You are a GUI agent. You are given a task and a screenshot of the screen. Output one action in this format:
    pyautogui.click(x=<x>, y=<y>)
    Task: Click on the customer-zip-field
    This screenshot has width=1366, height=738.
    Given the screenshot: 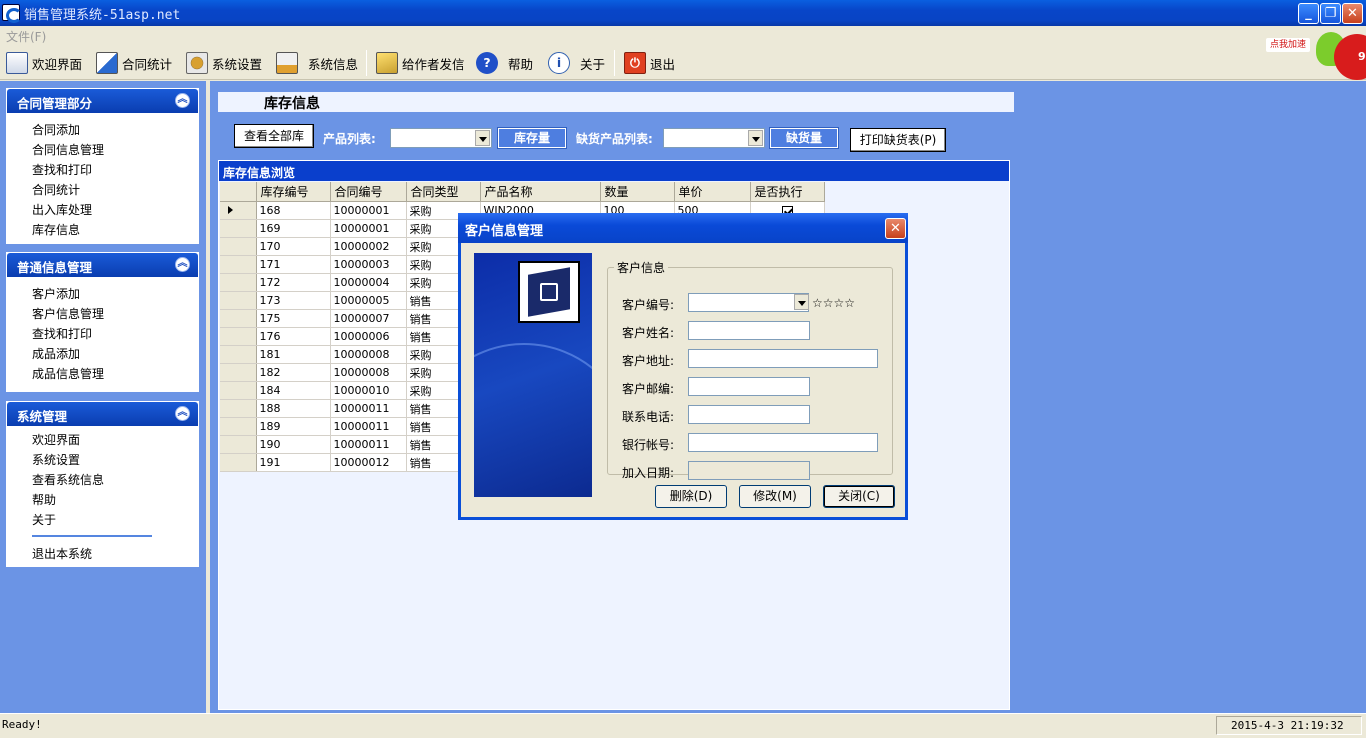 What is the action you would take?
    pyautogui.click(x=749, y=386)
    